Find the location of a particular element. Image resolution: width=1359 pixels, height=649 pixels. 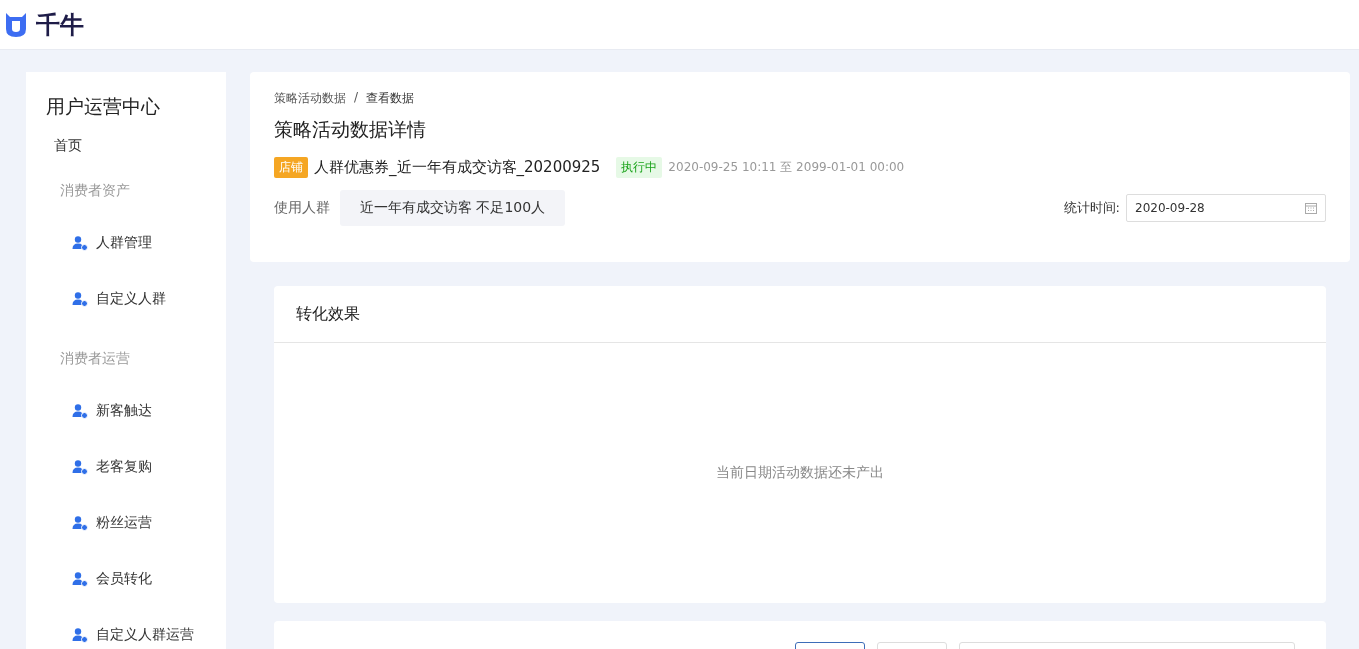

sidebar-item-label: 自定义人群运营 is located at coordinates (145, 635).